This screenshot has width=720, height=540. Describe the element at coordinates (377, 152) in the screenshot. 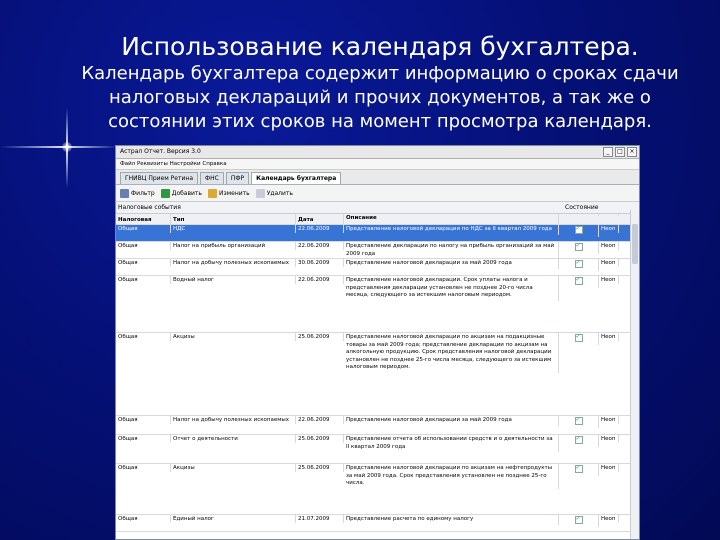

I see `window-titlebar: Астрал Отчет. Версия 3.0 _ □ ×` at that location.